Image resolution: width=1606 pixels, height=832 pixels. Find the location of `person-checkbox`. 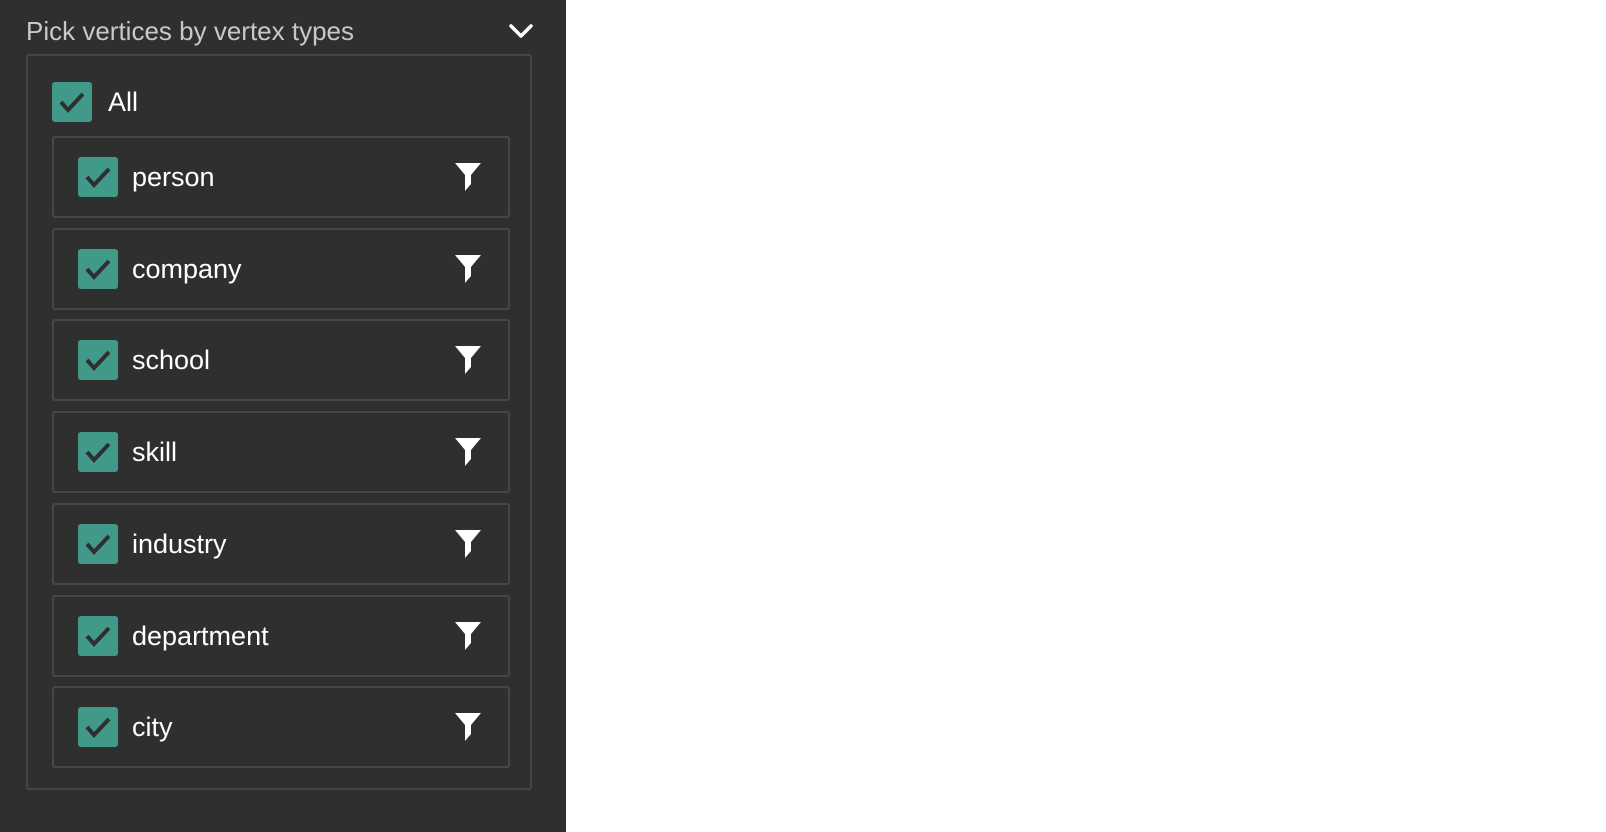

person-checkbox is located at coordinates (98, 177).